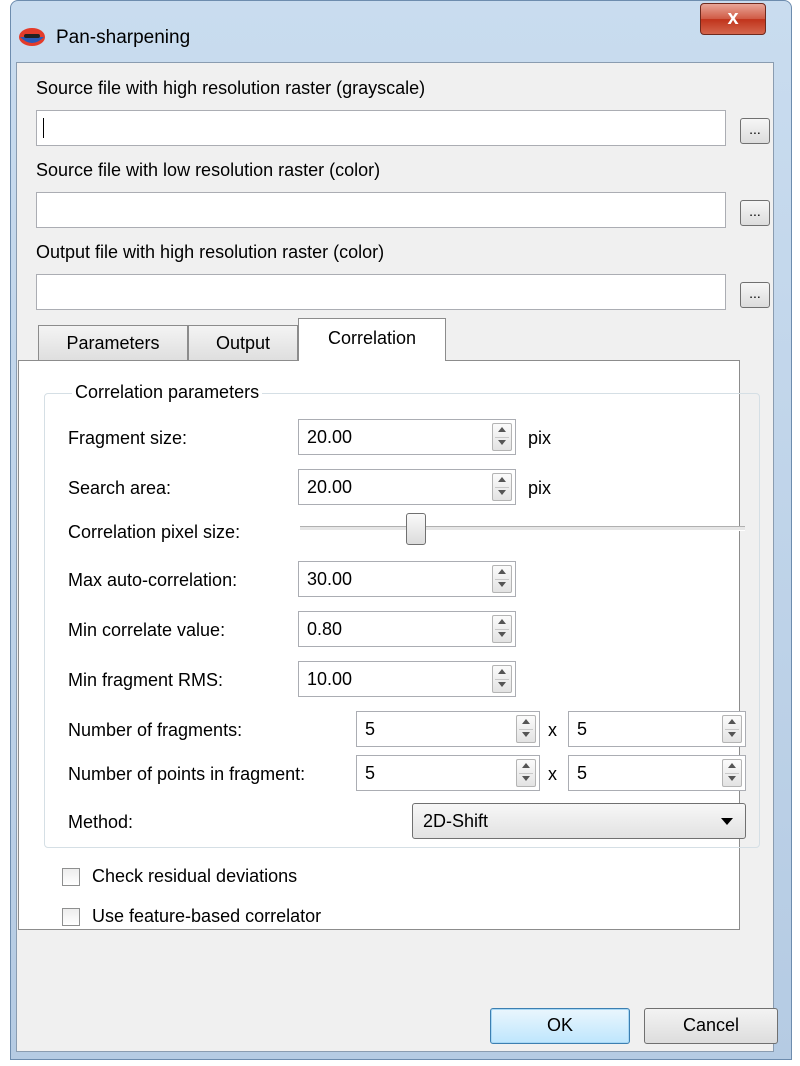 The height and width of the screenshot is (1066, 800). I want to click on app-icon, so click(32, 37).